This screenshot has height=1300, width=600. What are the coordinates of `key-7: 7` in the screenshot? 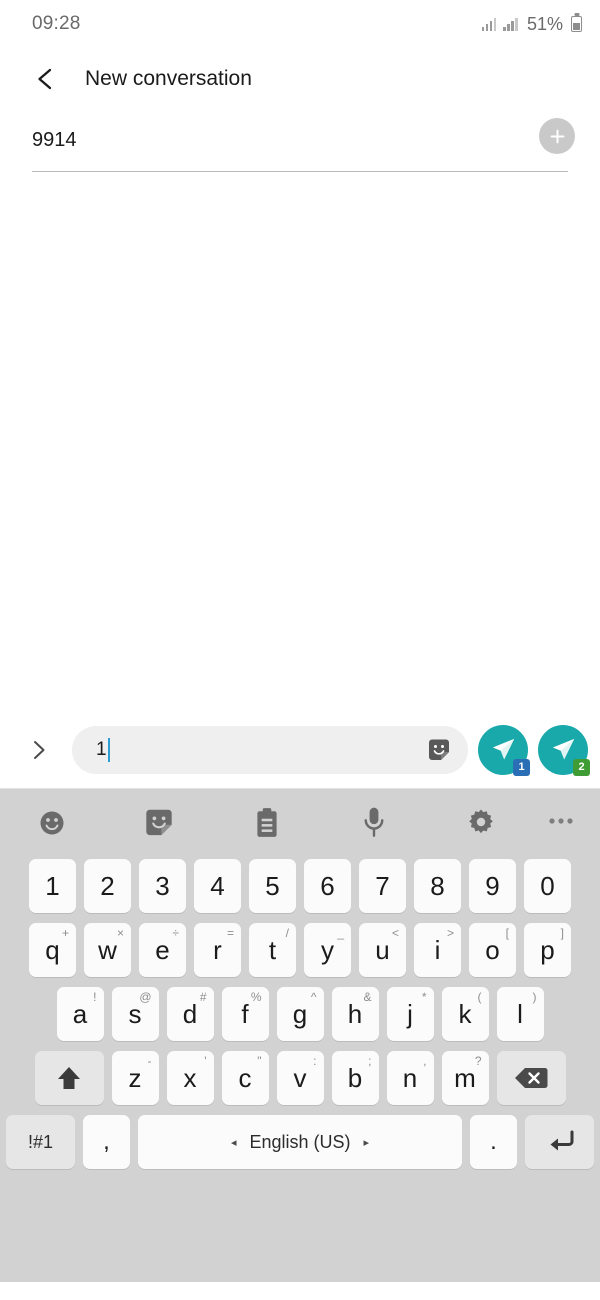 It's located at (382, 886).